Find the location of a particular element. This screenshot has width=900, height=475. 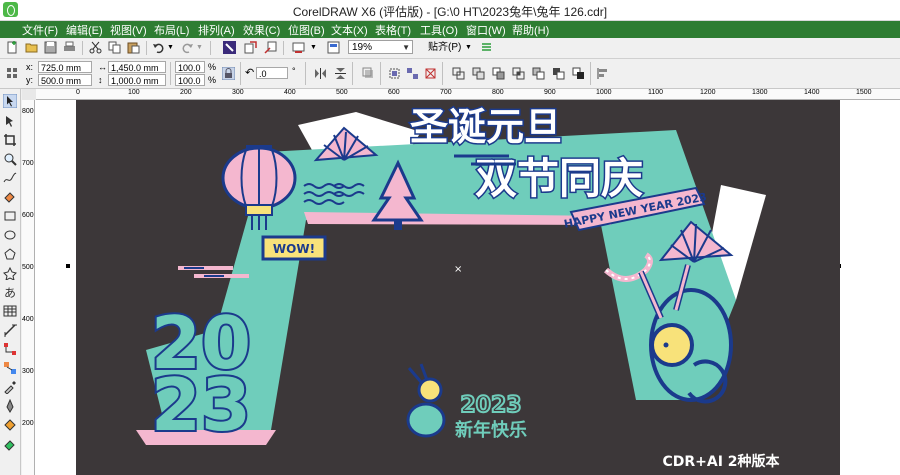

scale-x-field: 100.0 is located at coordinates (190, 67).